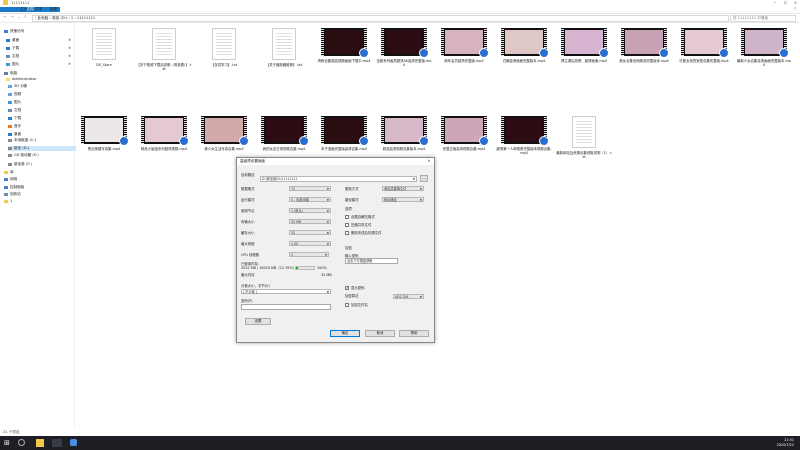  I want to click on sidebar-item: 库, so click(38, 172).